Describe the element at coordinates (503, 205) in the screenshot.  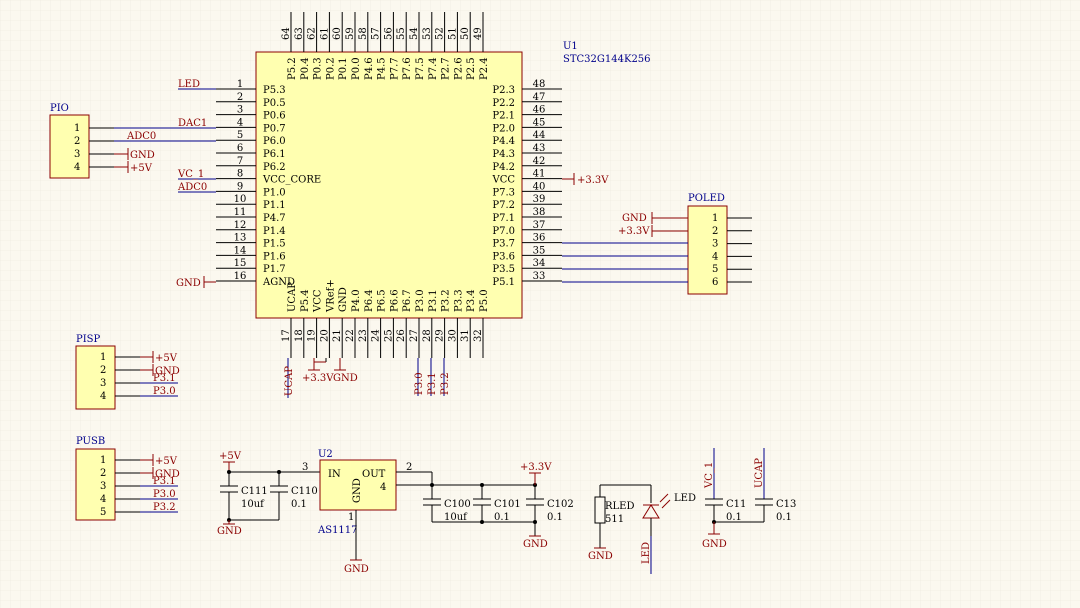
I see `pin-name-39: P7.2` at that location.